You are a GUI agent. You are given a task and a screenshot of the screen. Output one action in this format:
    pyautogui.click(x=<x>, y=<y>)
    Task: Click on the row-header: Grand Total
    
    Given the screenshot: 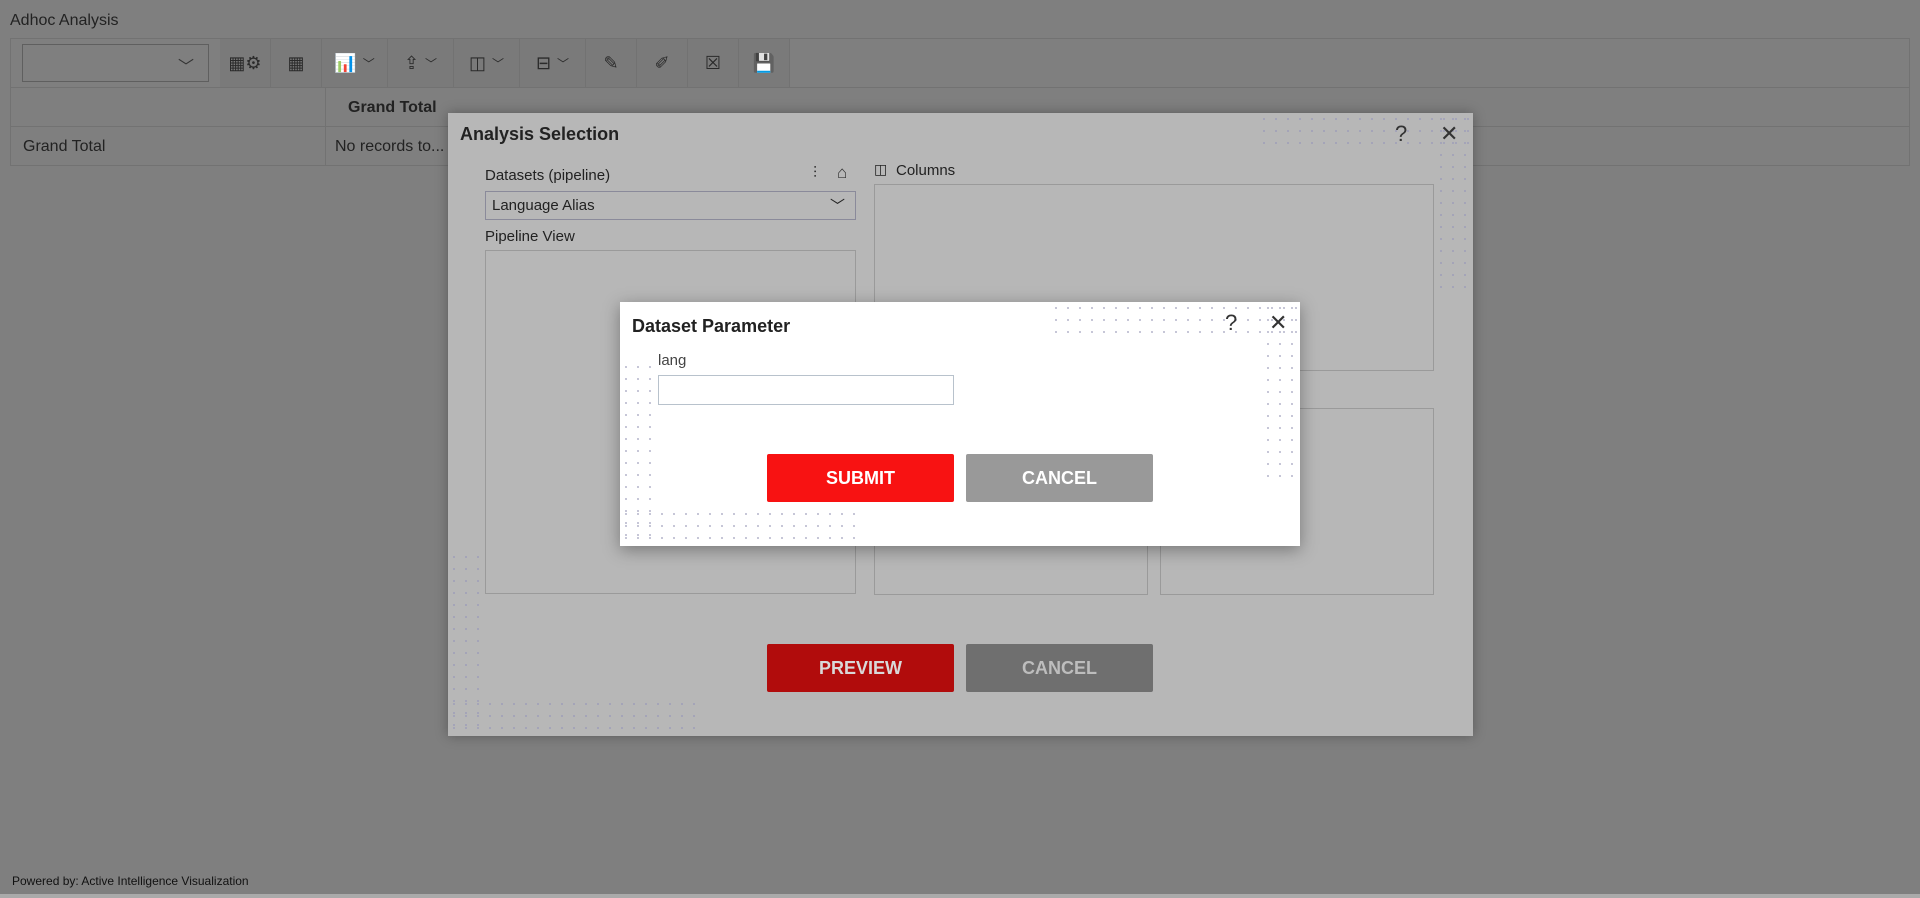 What is the action you would take?
    pyautogui.click(x=64, y=146)
    